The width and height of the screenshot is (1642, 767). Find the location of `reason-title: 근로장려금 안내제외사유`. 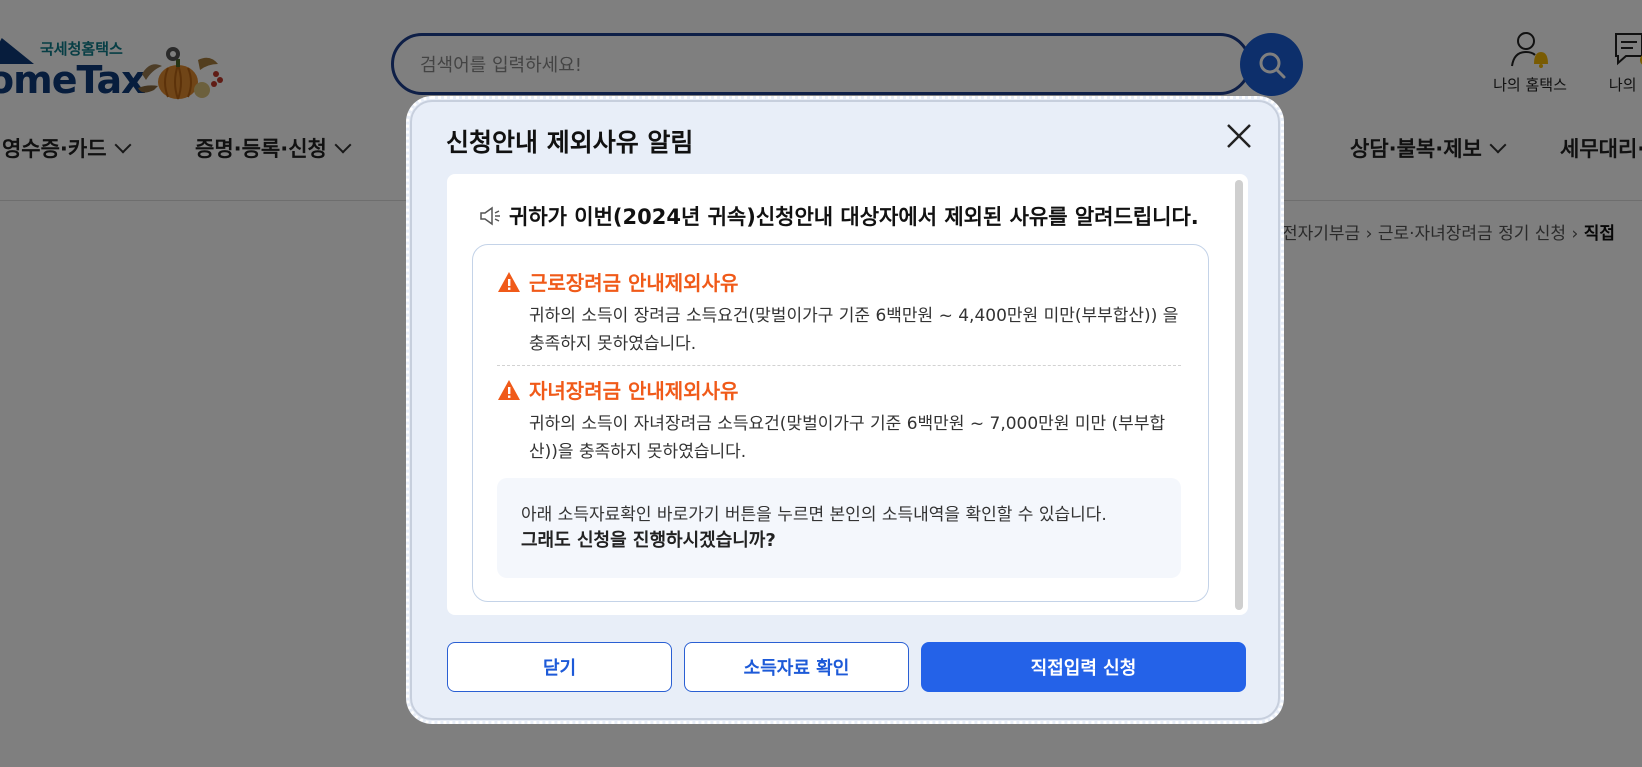

reason-title: 근로장려금 안내제외사유 is located at coordinates (634, 283).